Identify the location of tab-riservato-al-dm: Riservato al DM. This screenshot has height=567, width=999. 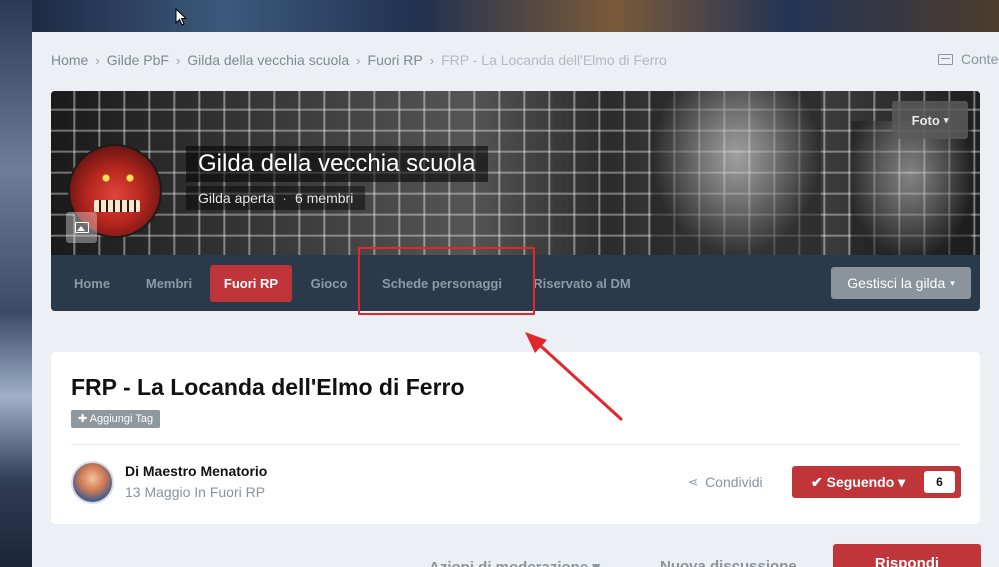
(582, 283).